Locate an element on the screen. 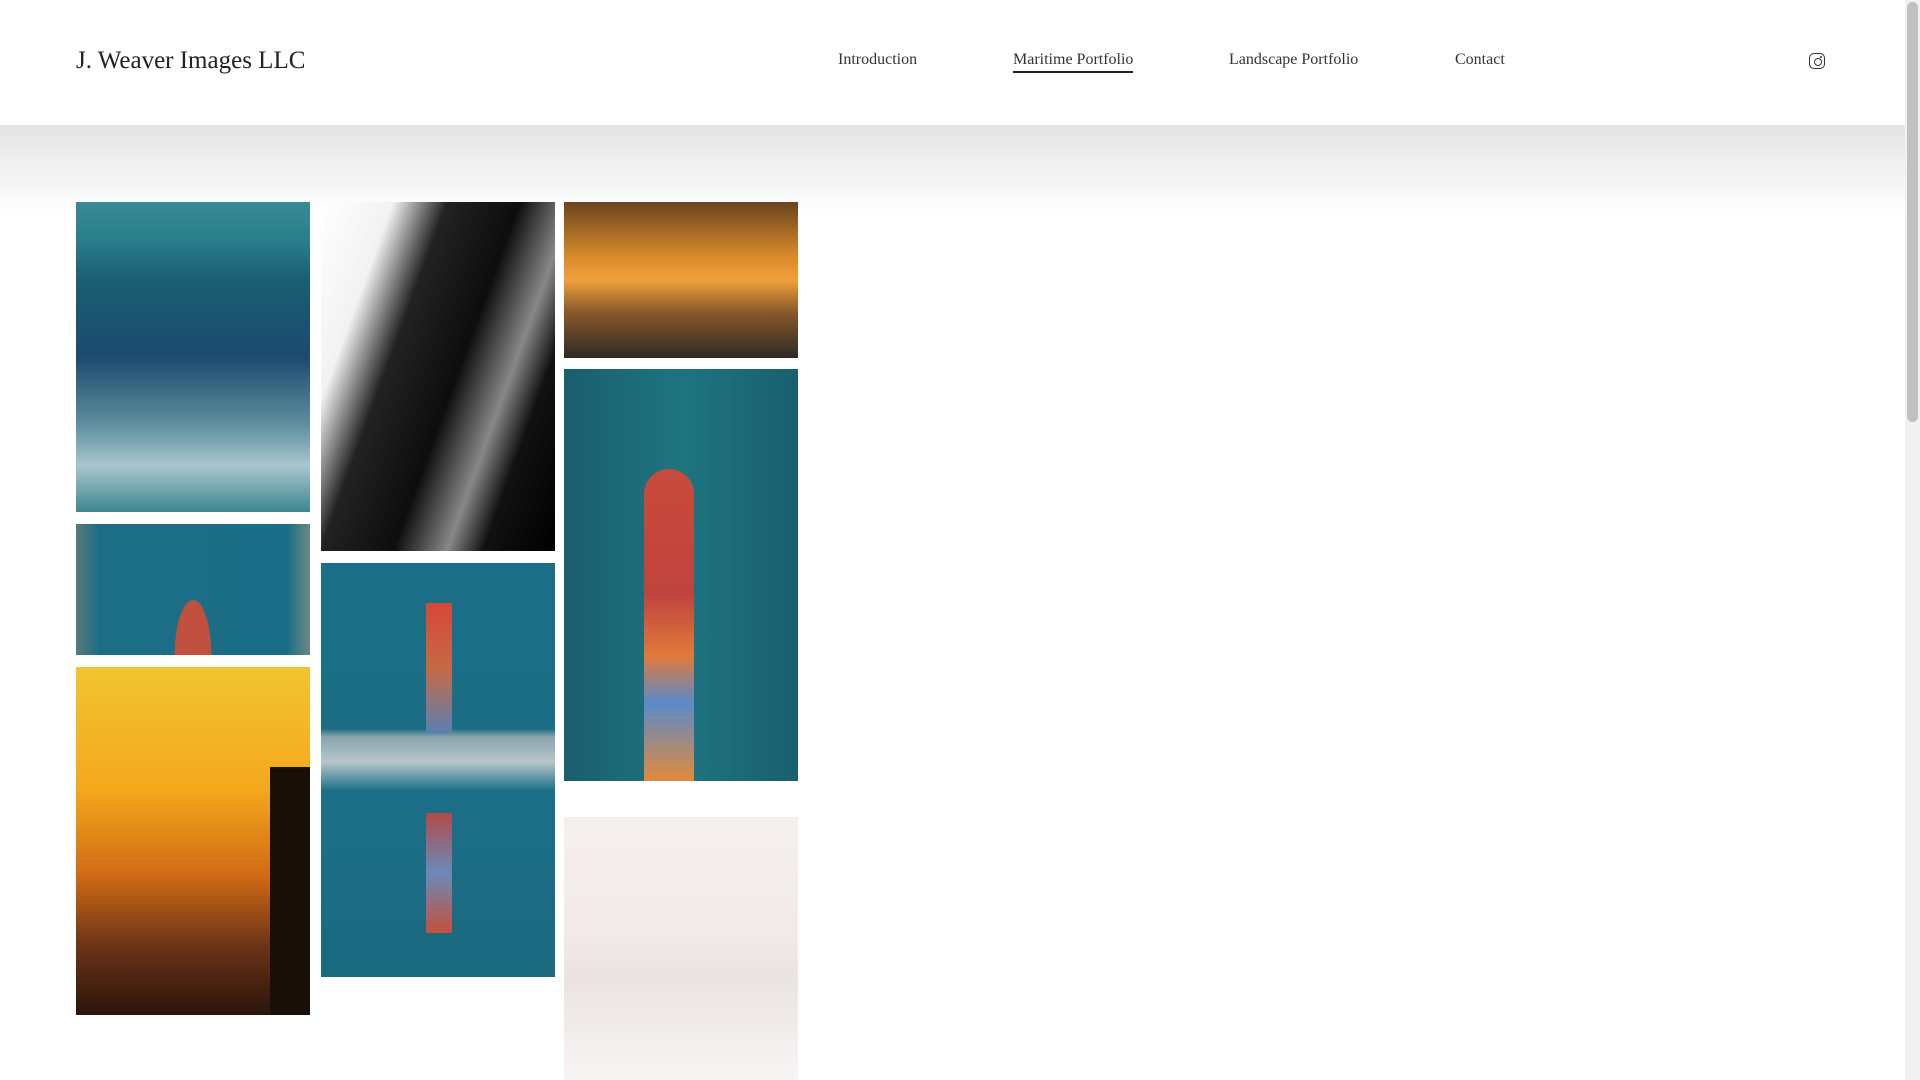  gallery-image-container-ship-tug is located at coordinates (681, 575).